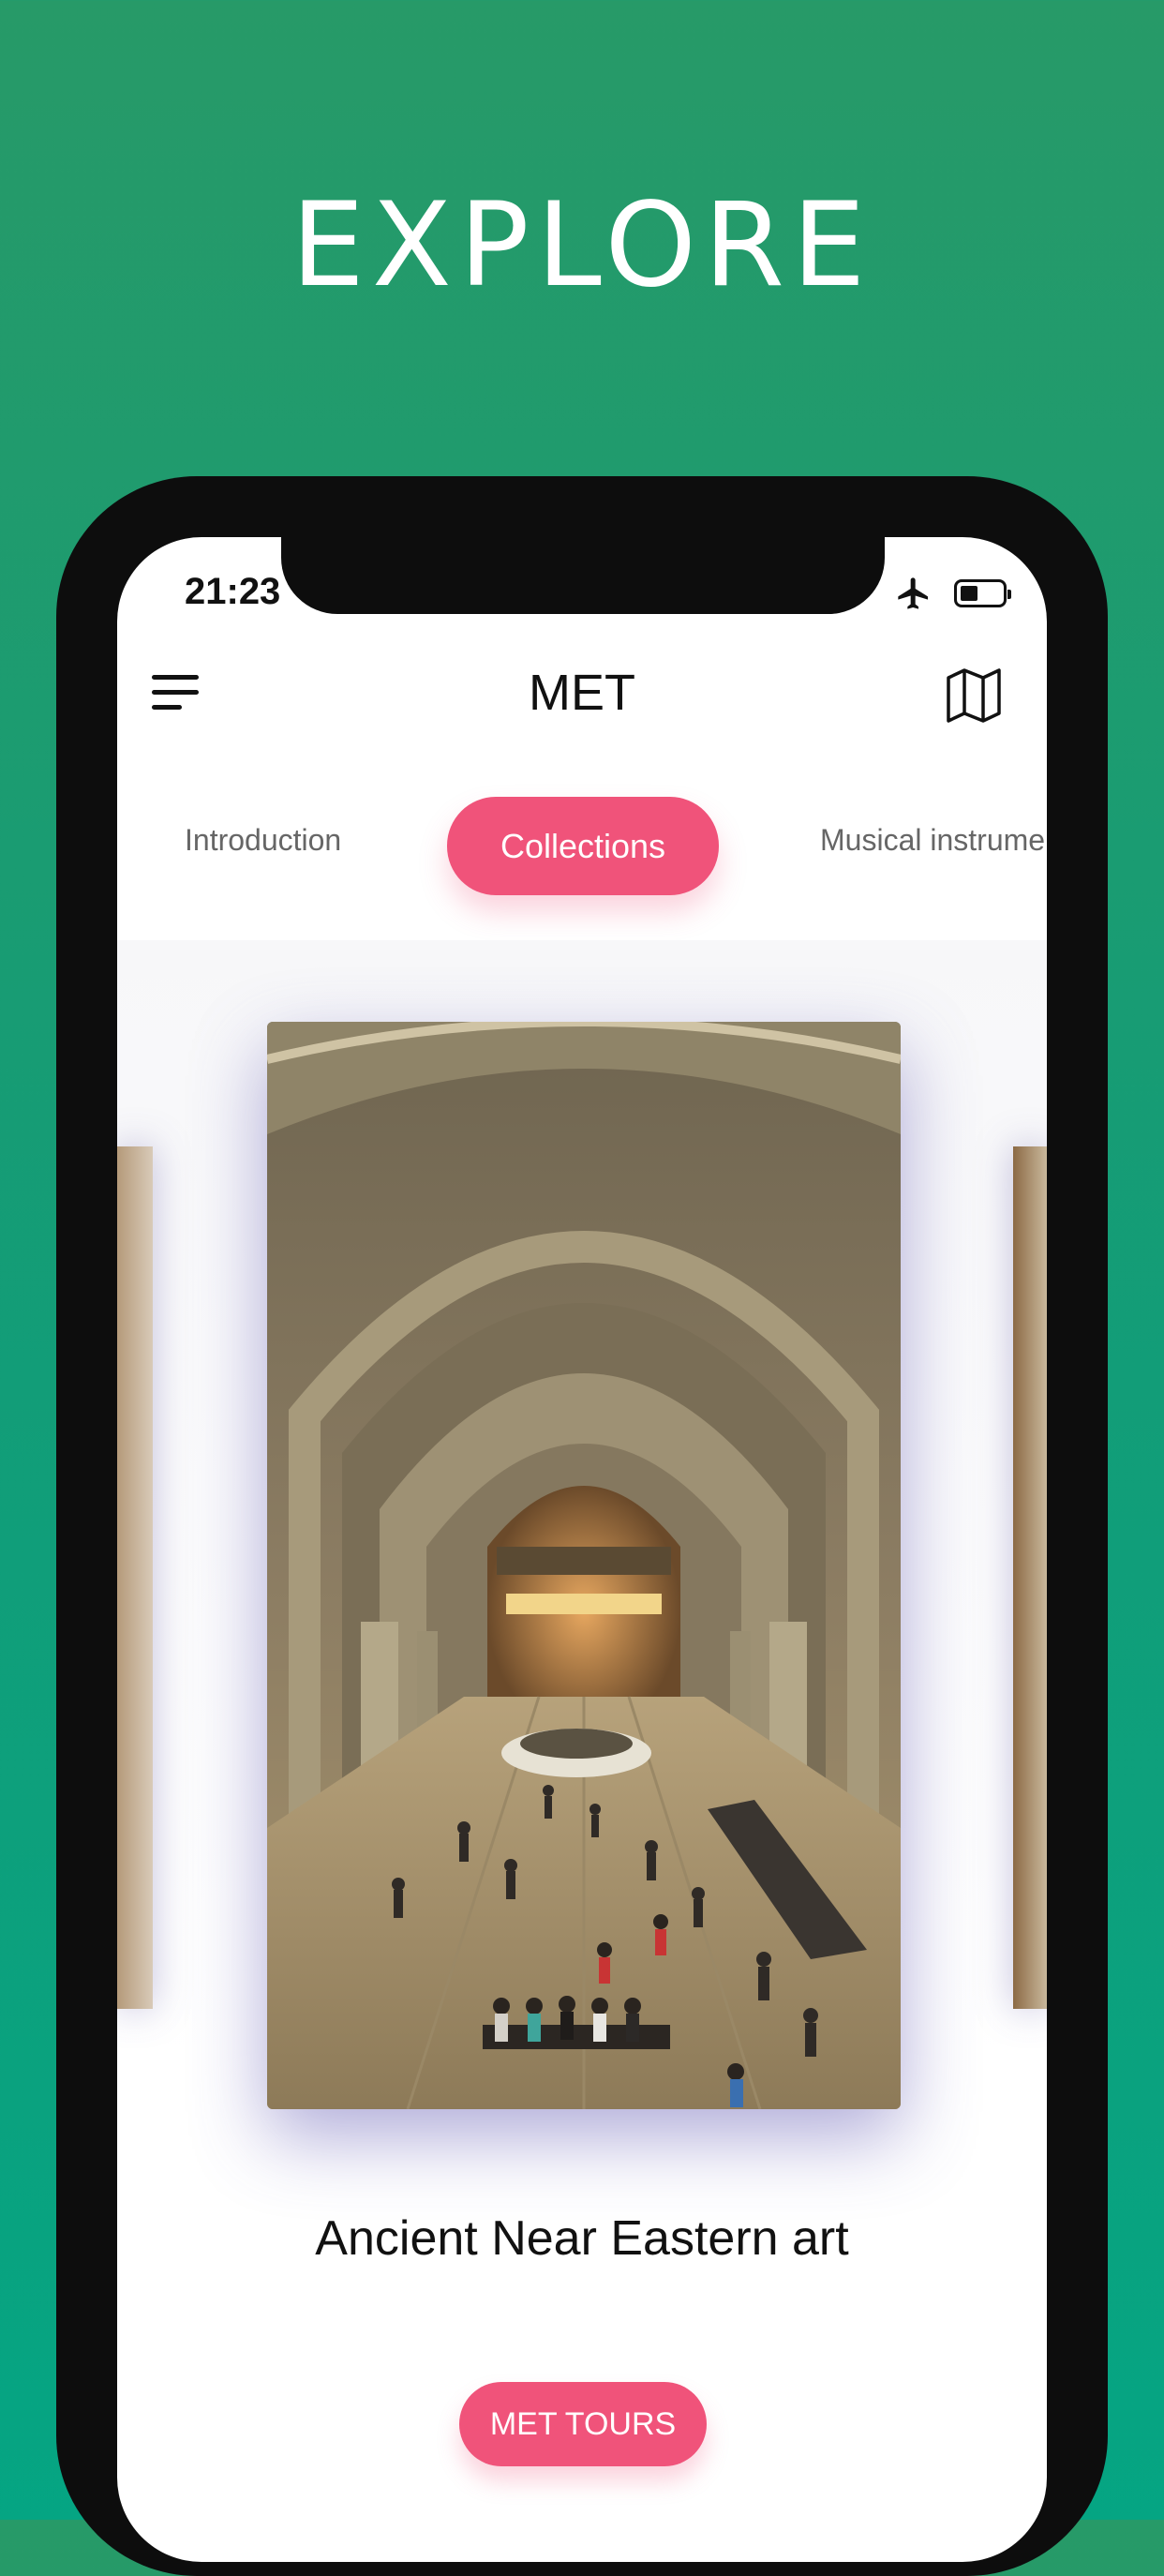  What do you see at coordinates (583, 846) in the screenshot?
I see `tab-collections: Collections` at bounding box center [583, 846].